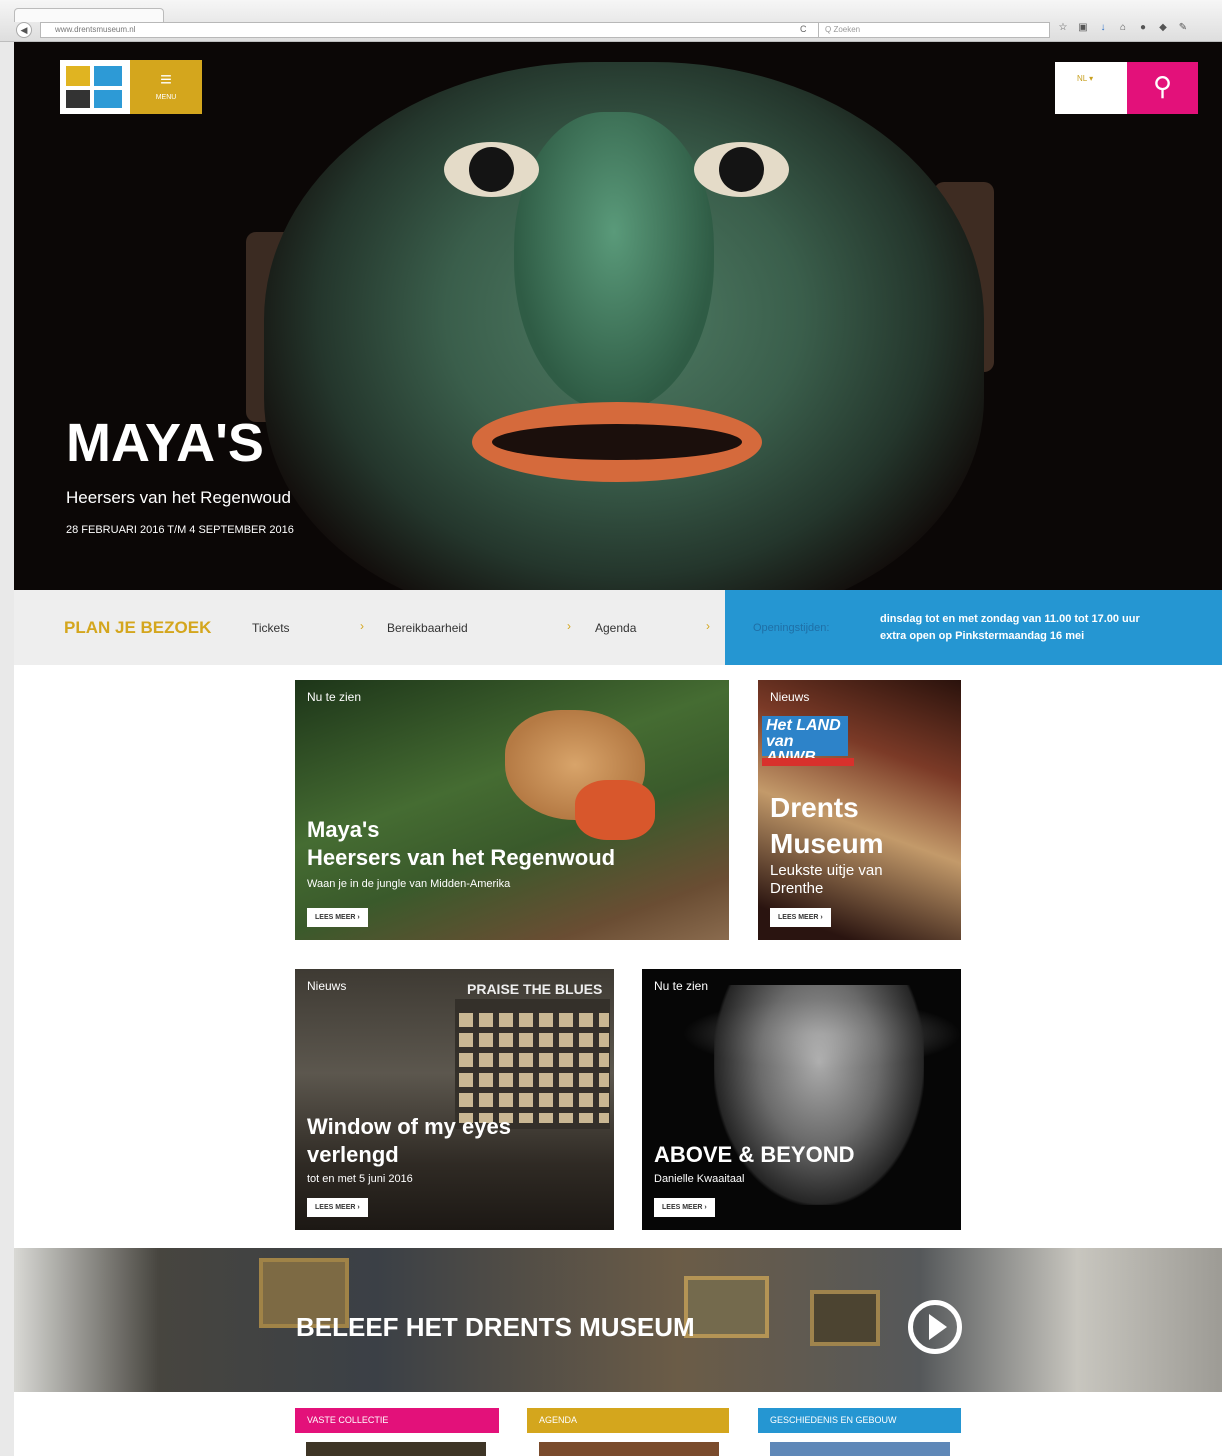 The image size is (1222, 1456). I want to click on xray-dress-image, so click(819, 1095).